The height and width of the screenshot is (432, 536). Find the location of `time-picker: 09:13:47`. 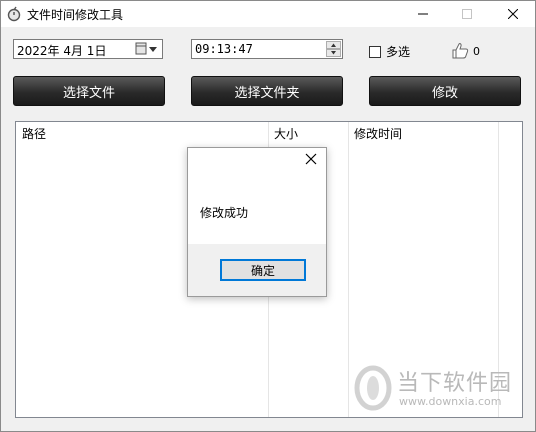

time-picker: 09:13:47 is located at coordinates (267, 49).